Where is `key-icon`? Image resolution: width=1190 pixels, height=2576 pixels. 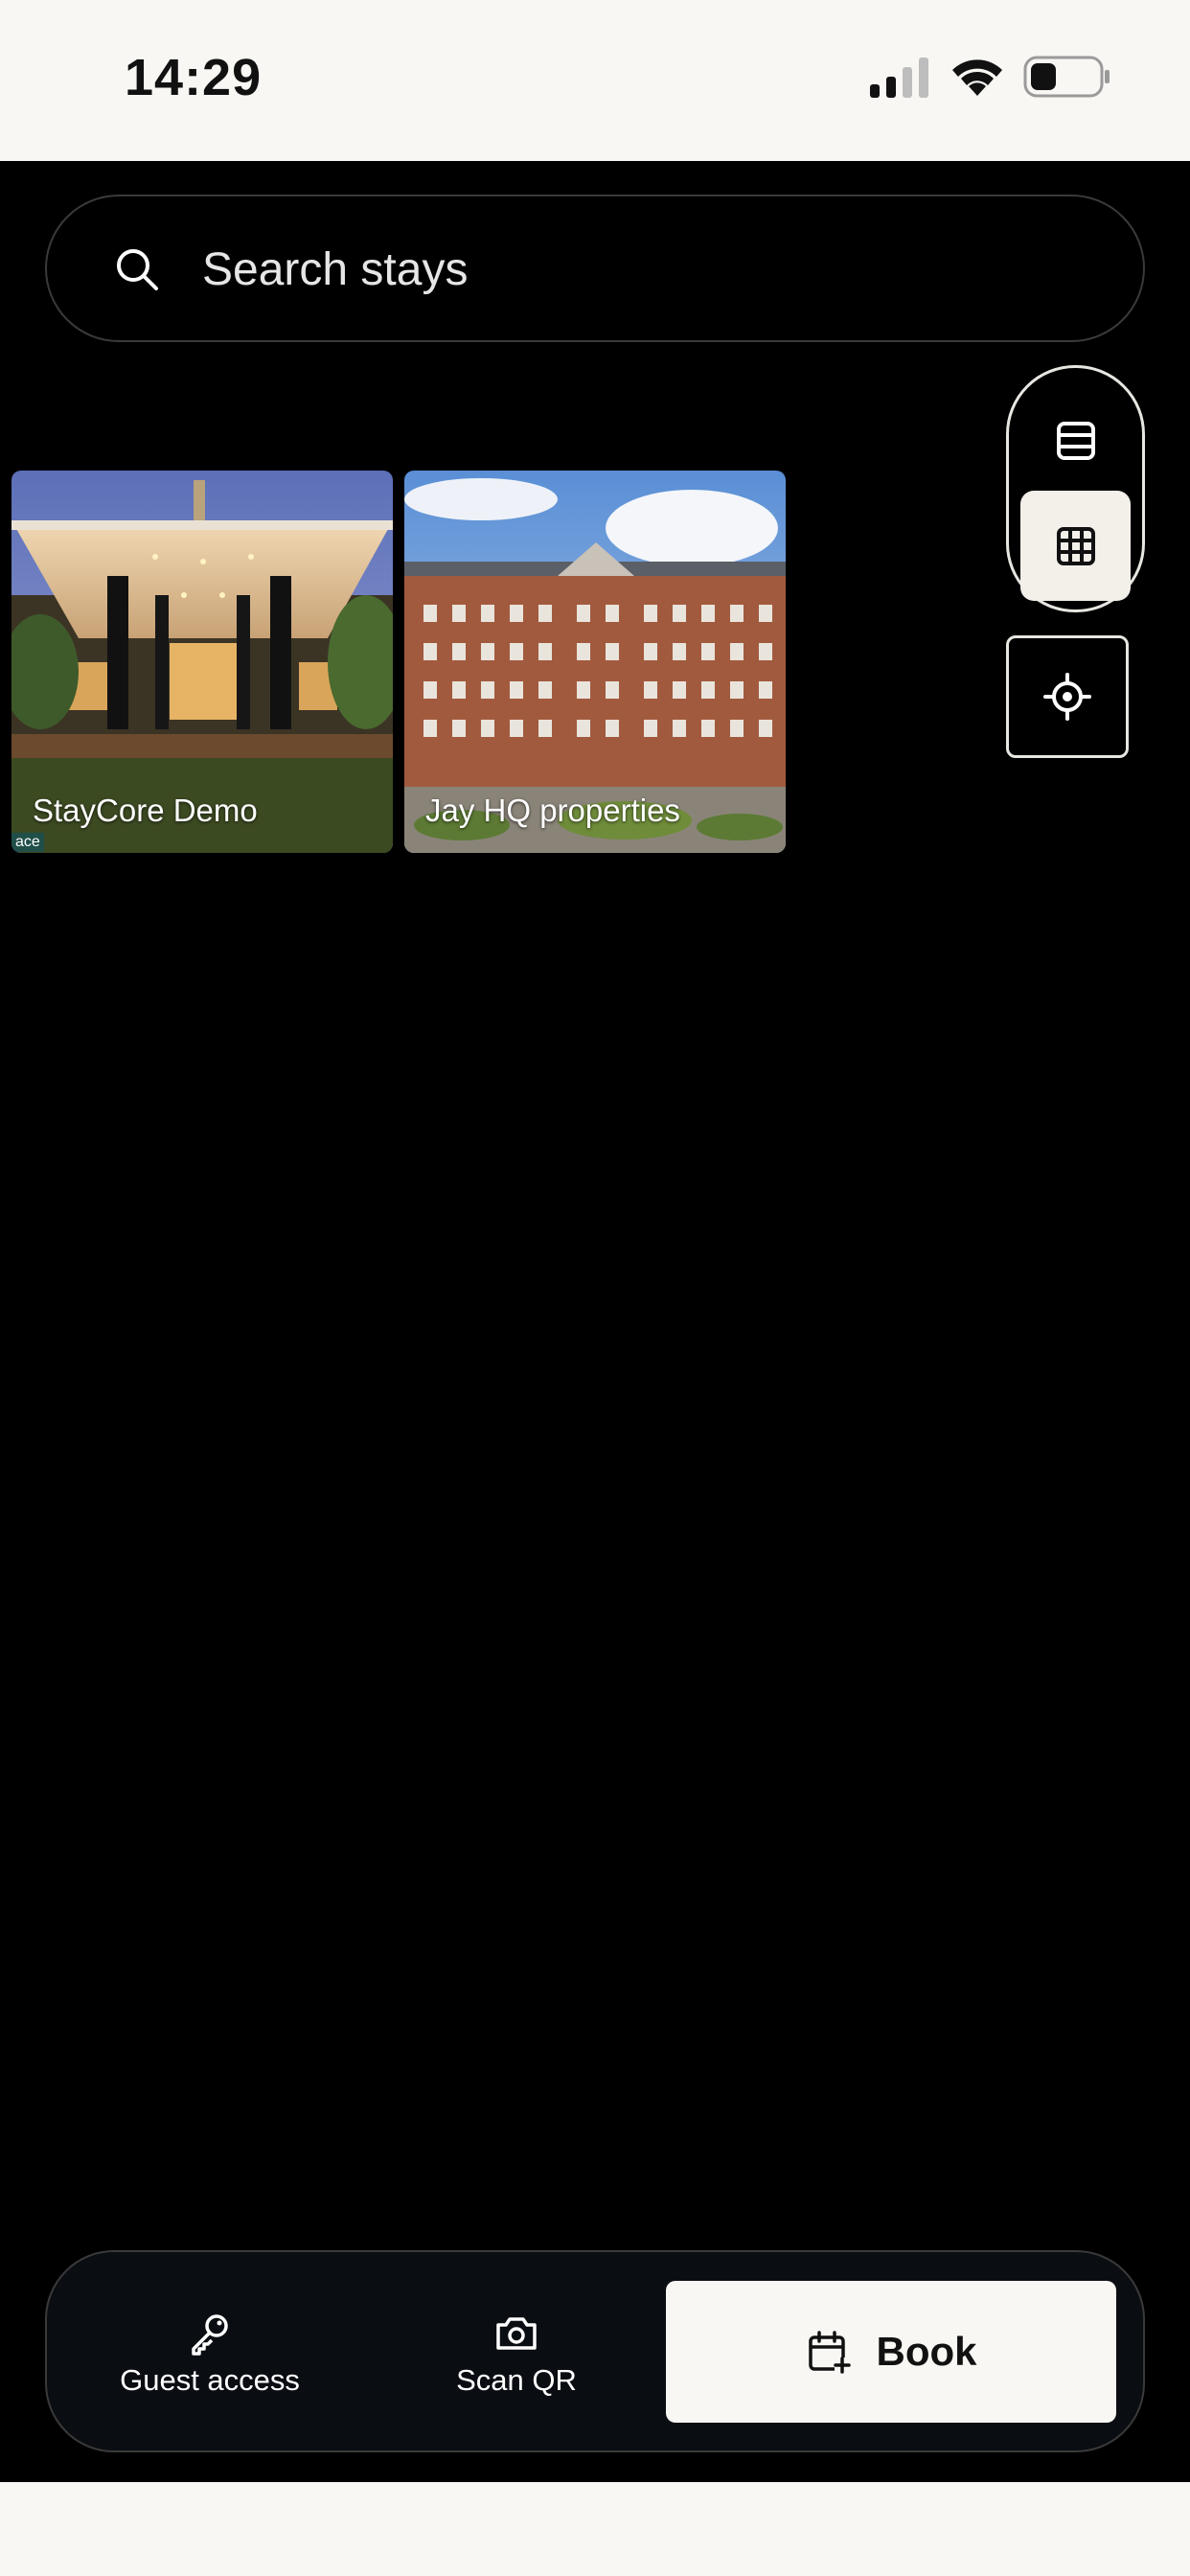 key-icon is located at coordinates (210, 2335).